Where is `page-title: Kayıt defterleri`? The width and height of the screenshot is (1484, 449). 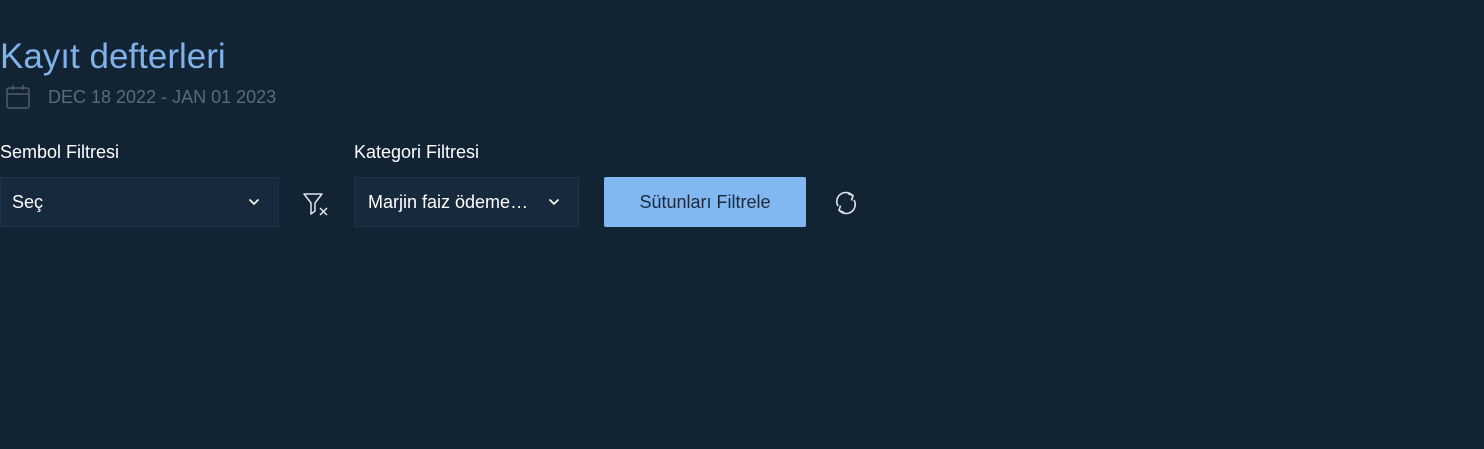
page-title: Kayıt defterleri is located at coordinates (113, 57).